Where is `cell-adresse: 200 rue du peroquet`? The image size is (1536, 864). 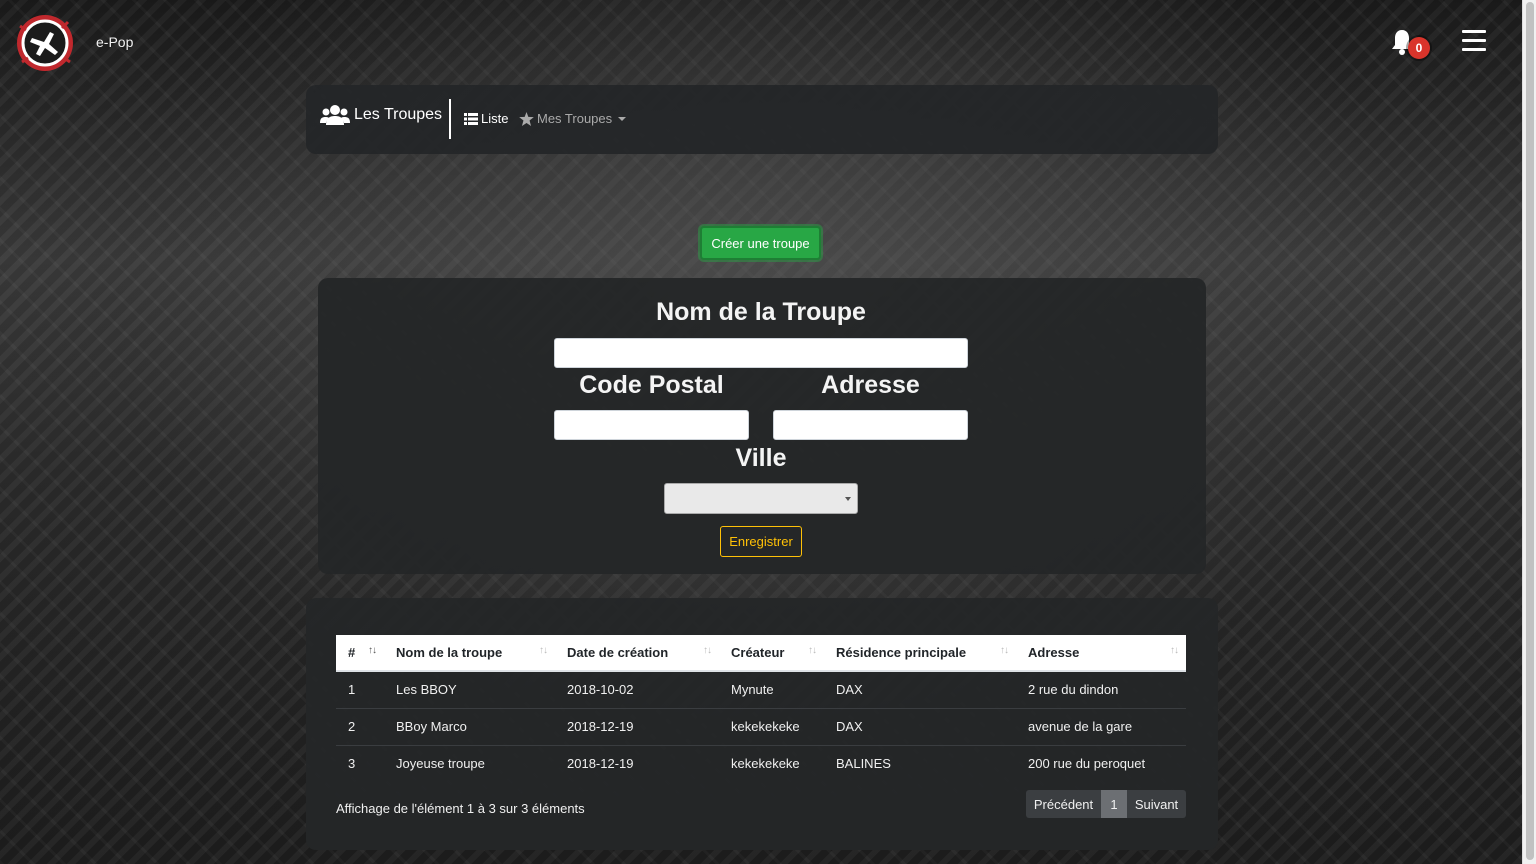
cell-adresse: 200 rue du peroquet is located at coordinates (1101, 763).